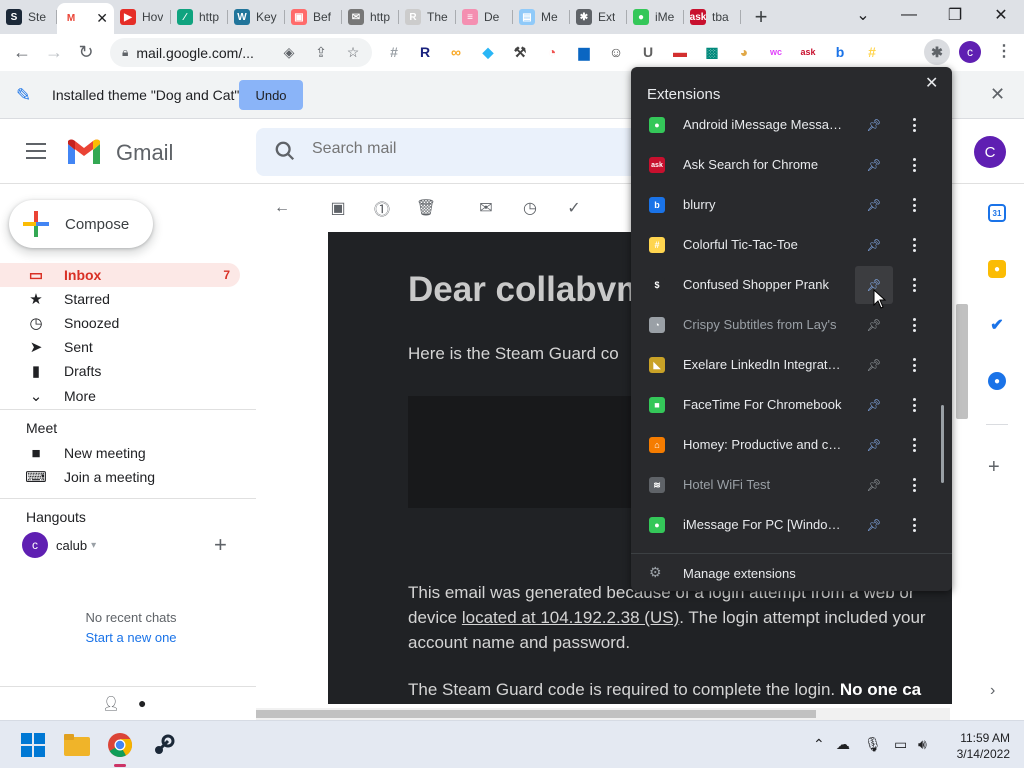 This screenshot has width=1024, height=768. Describe the element at coordinates (782, 125) in the screenshot. I see `extension-item: ● Android iMessage Message... 📌︎` at that location.